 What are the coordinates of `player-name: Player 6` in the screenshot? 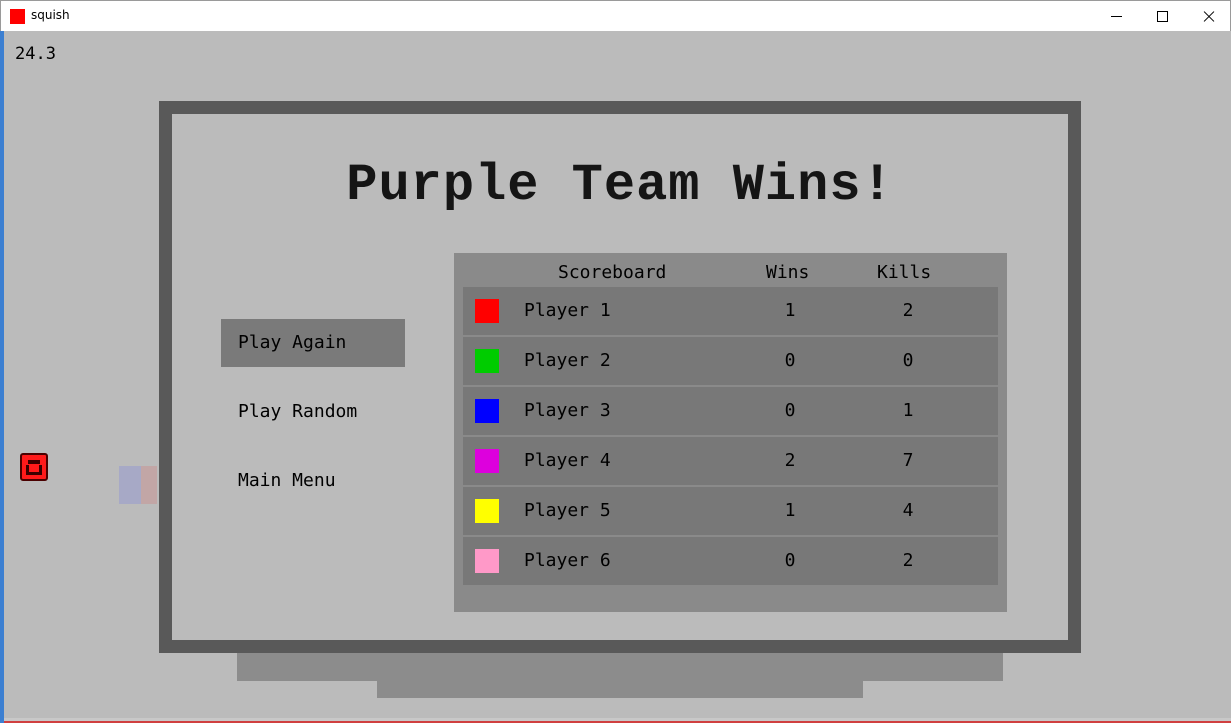 It's located at (567, 560).